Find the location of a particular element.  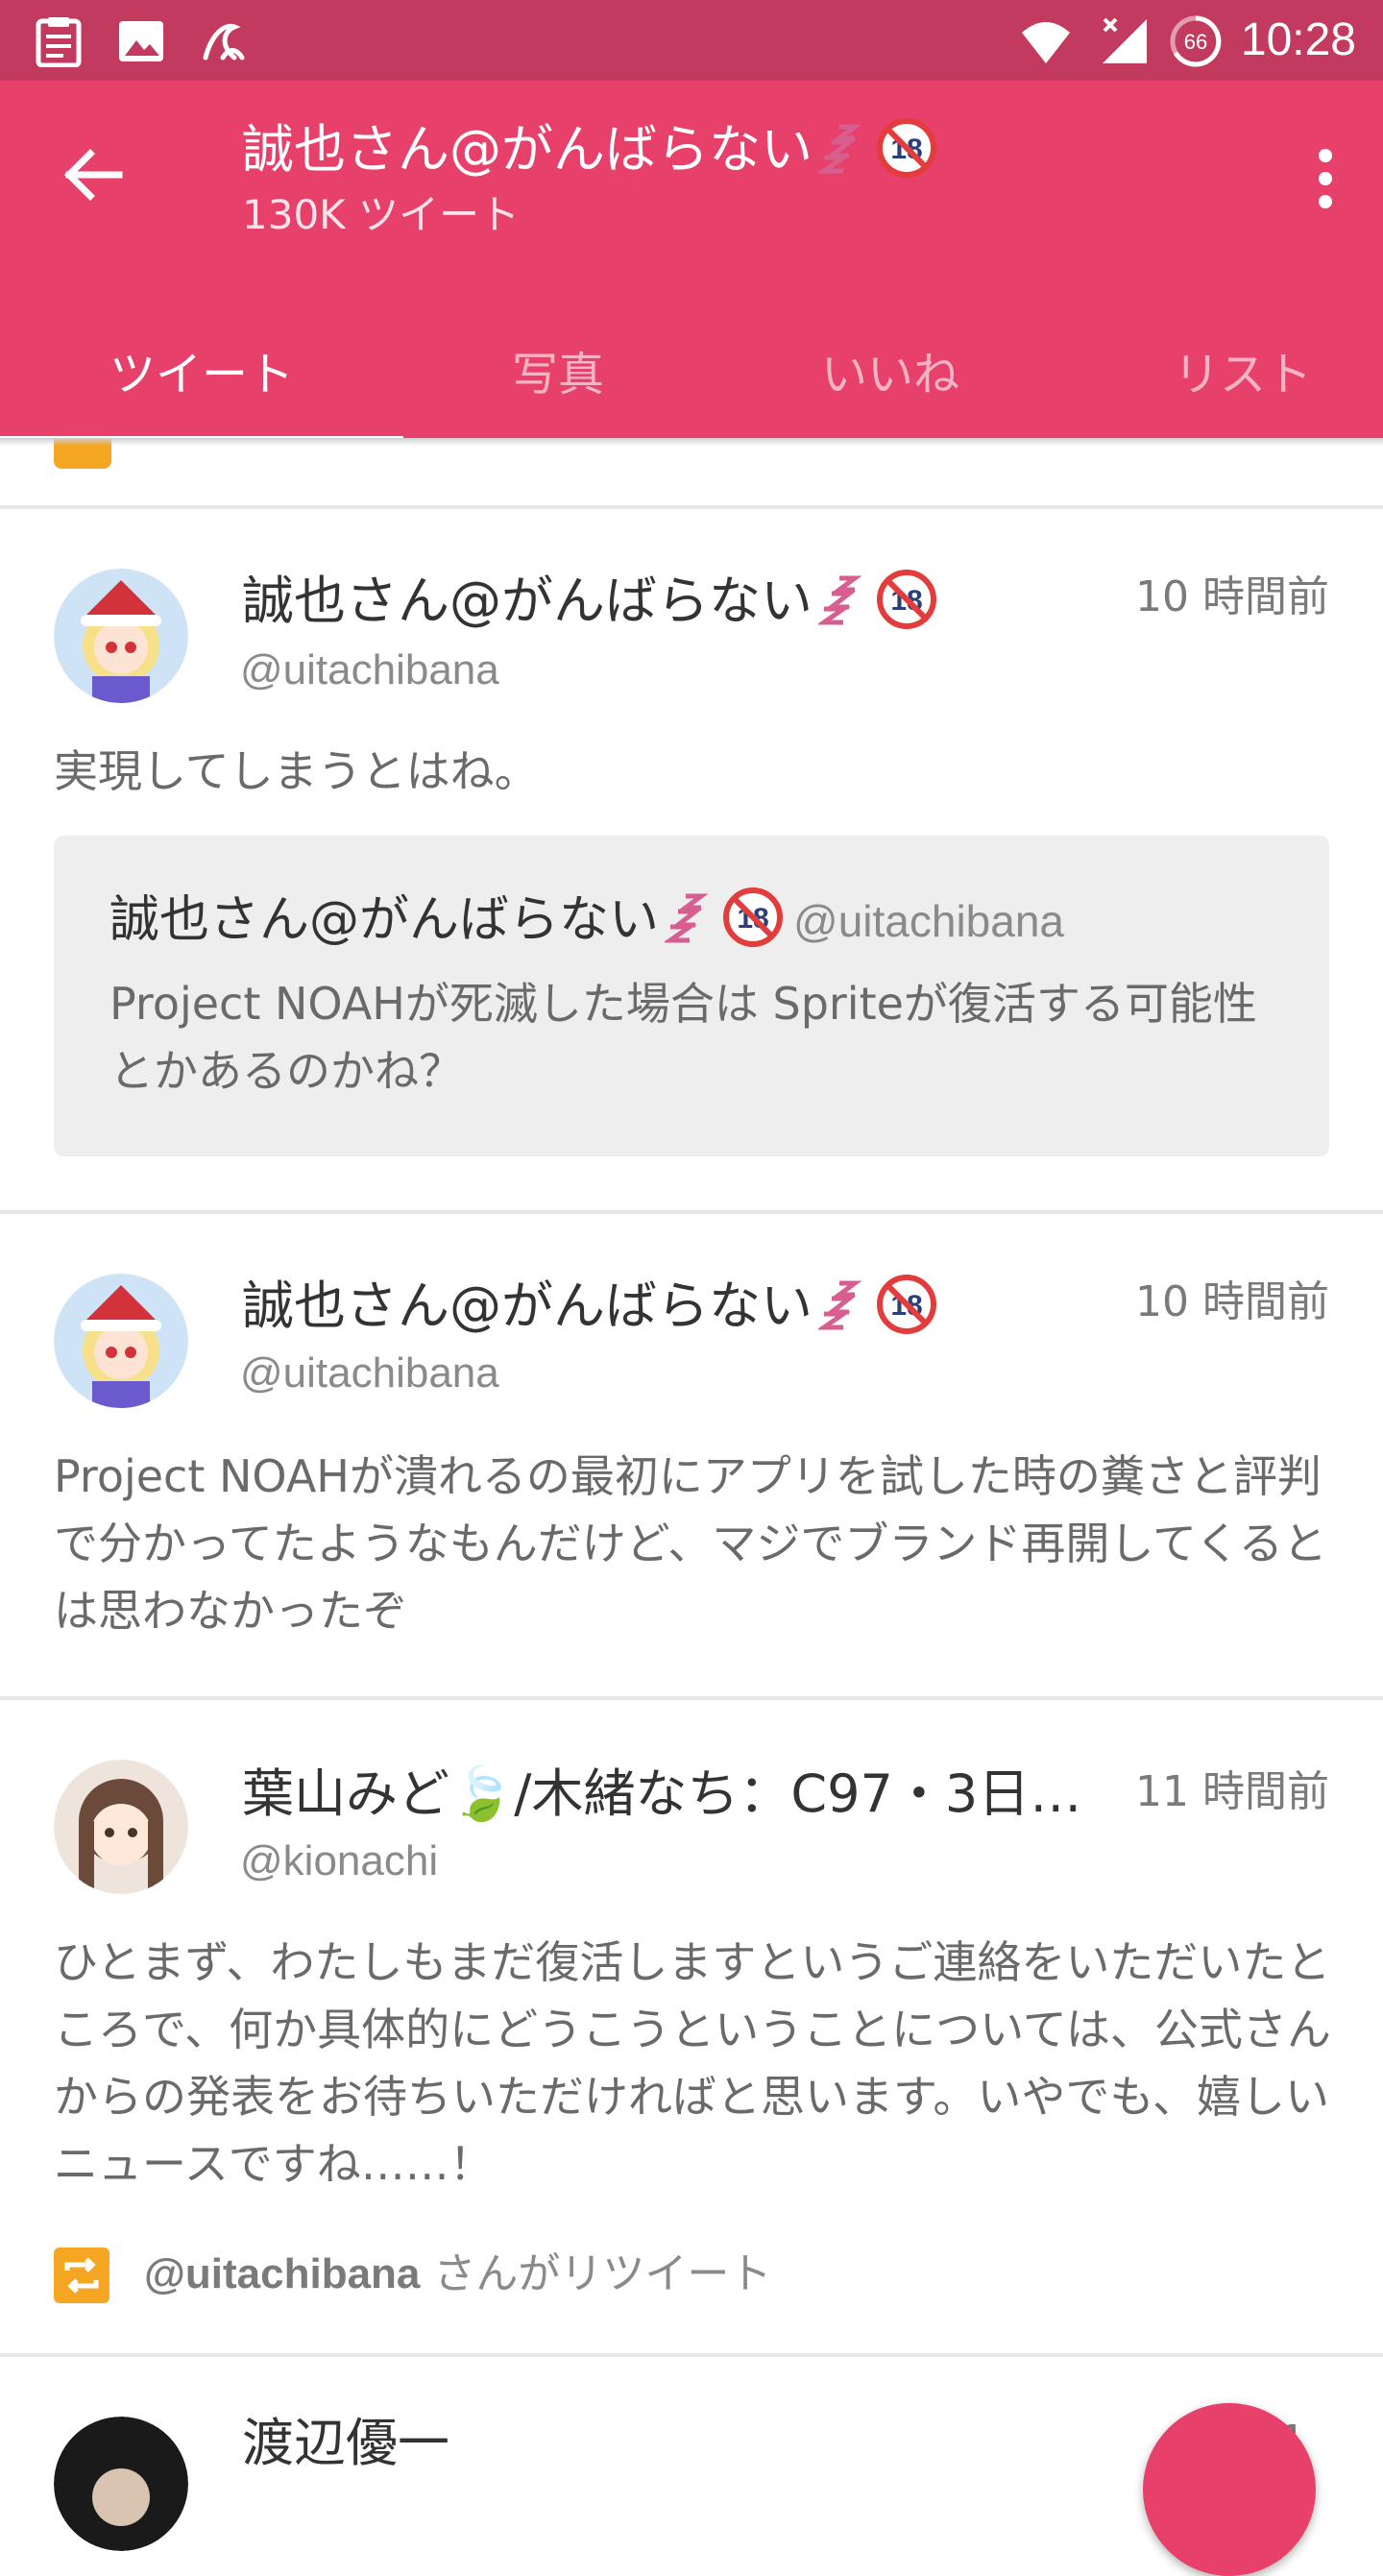

tweet-count: 130K ツイート is located at coordinates (381, 214).